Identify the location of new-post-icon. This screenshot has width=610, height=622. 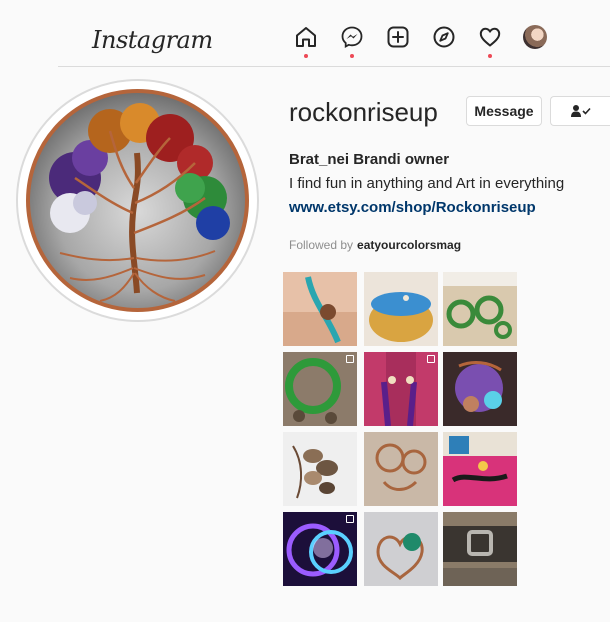
(398, 37).